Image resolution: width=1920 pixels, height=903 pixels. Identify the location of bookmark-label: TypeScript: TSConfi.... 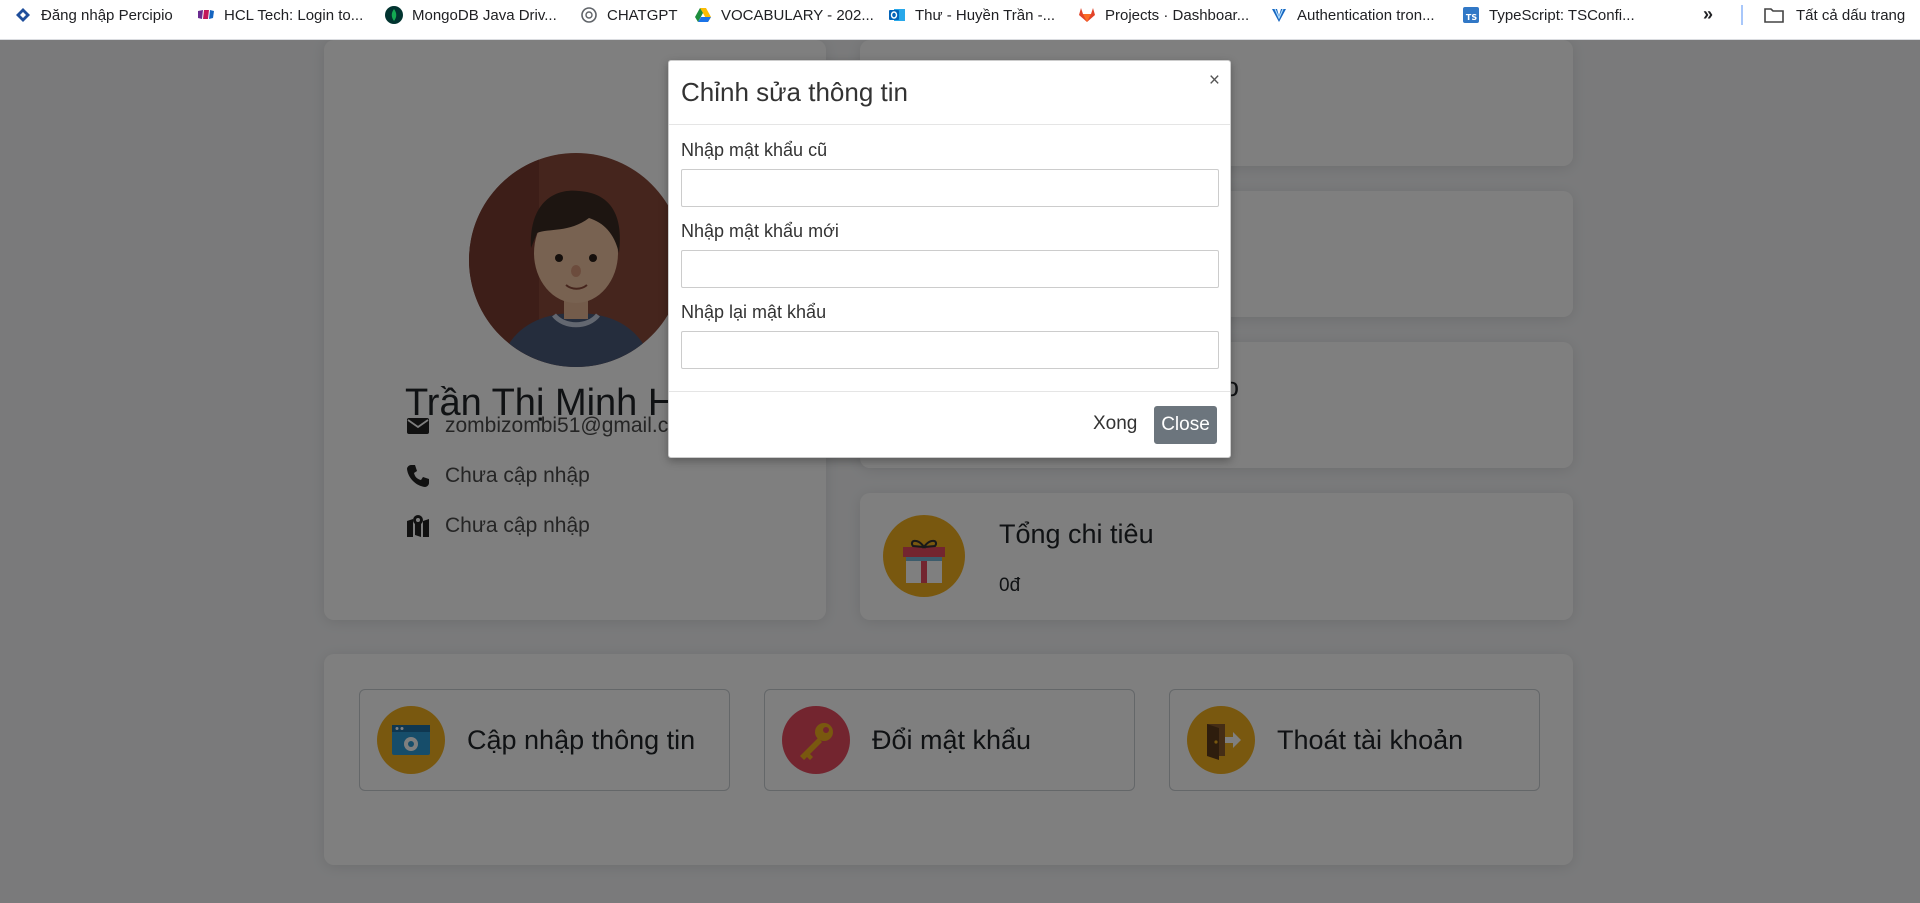
(1562, 15).